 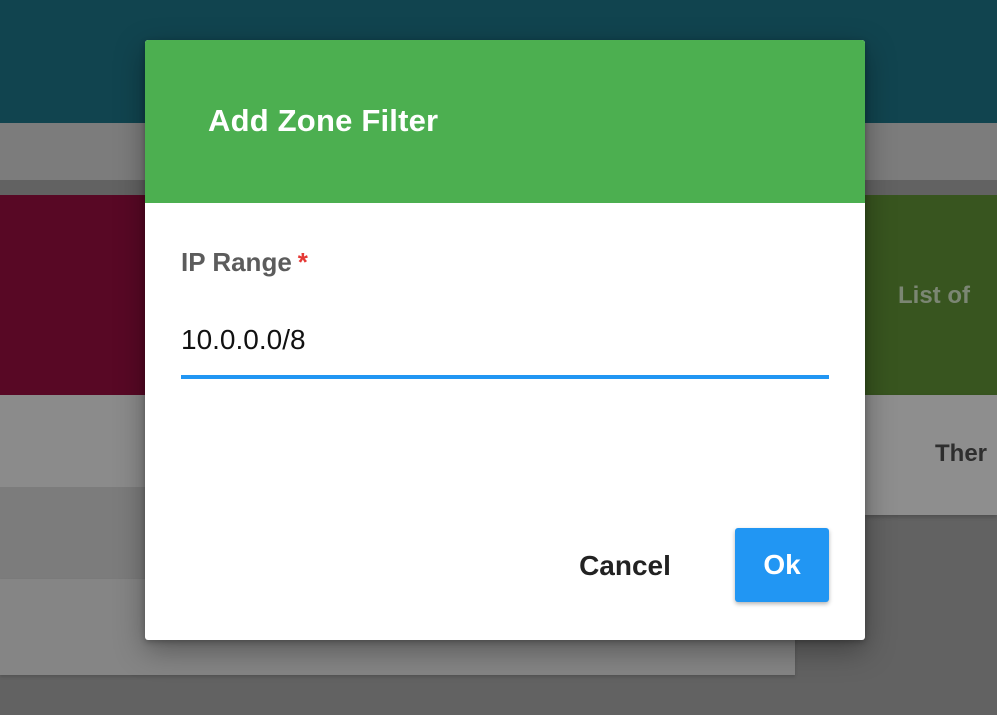 What do you see at coordinates (505, 377) in the screenshot?
I see `ip-range-input-underline` at bounding box center [505, 377].